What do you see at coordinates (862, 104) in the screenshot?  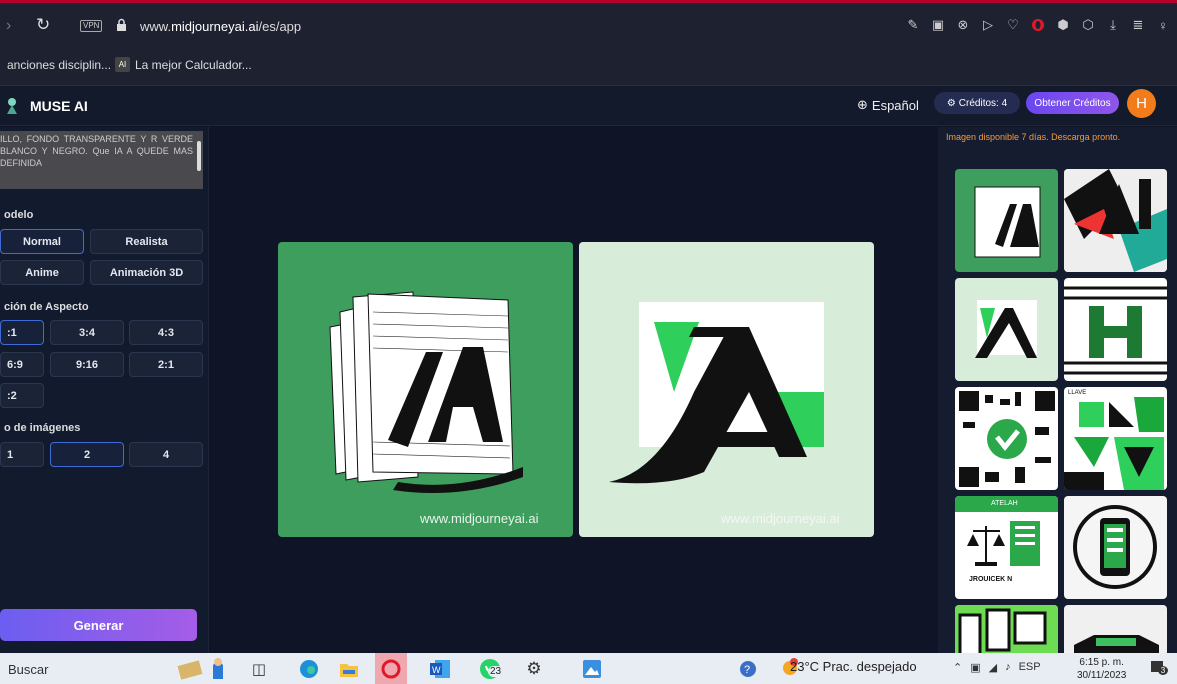 I see `globe-icon: ⊕` at bounding box center [862, 104].